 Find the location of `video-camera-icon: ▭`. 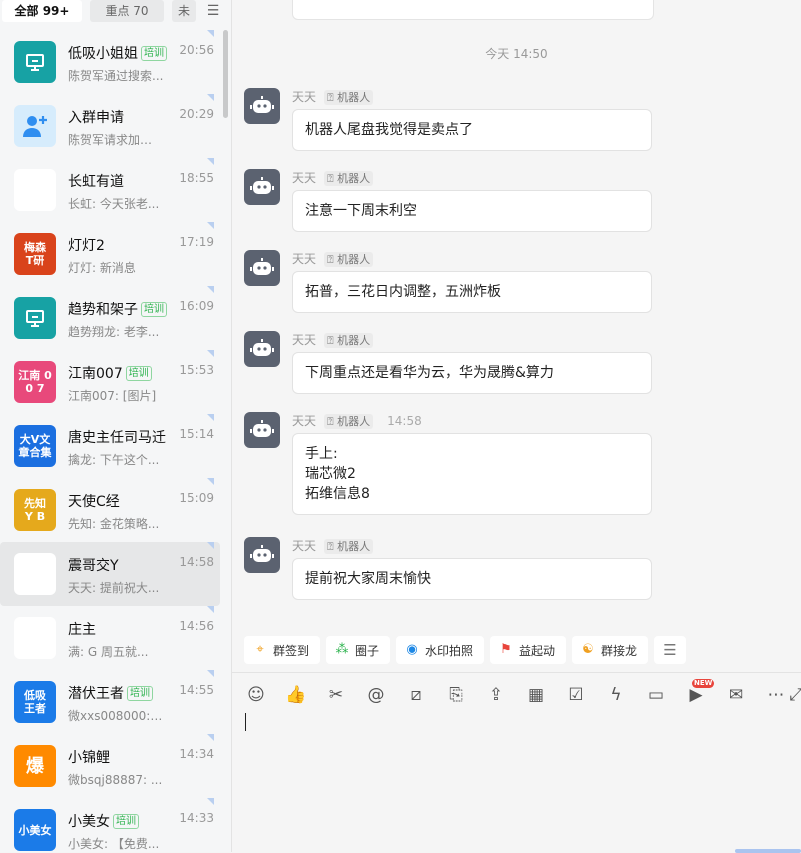

video-camera-icon: ▭ is located at coordinates (656, 695).